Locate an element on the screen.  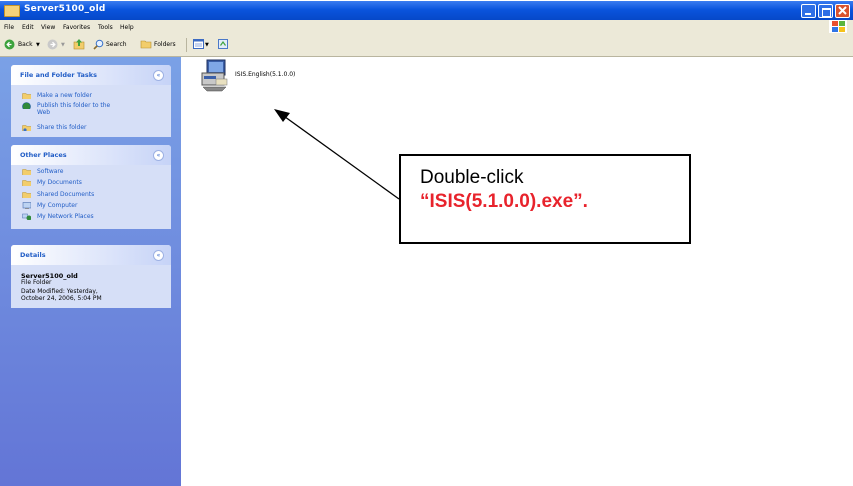
instruction-callout: Double-click “ISIS(5.1.0.0).exe”. is located at coordinates (545, 199).